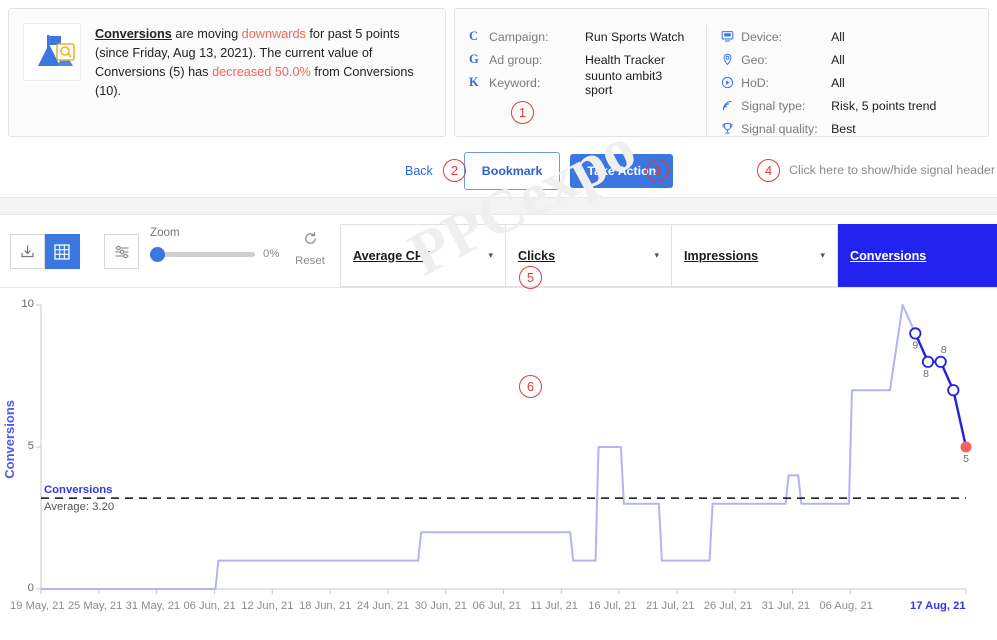 The width and height of the screenshot is (997, 640). Describe the element at coordinates (966, 459) in the screenshot. I see `svg-text: 5` at that location.